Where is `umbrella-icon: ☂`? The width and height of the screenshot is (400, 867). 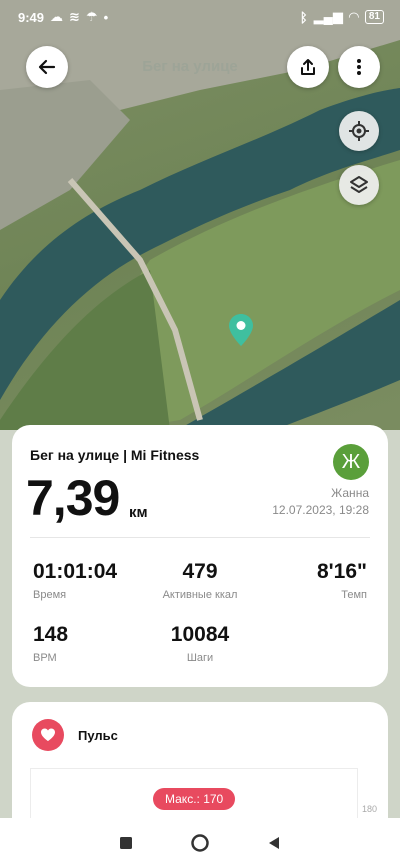 umbrella-icon: ☂ is located at coordinates (91, 16).